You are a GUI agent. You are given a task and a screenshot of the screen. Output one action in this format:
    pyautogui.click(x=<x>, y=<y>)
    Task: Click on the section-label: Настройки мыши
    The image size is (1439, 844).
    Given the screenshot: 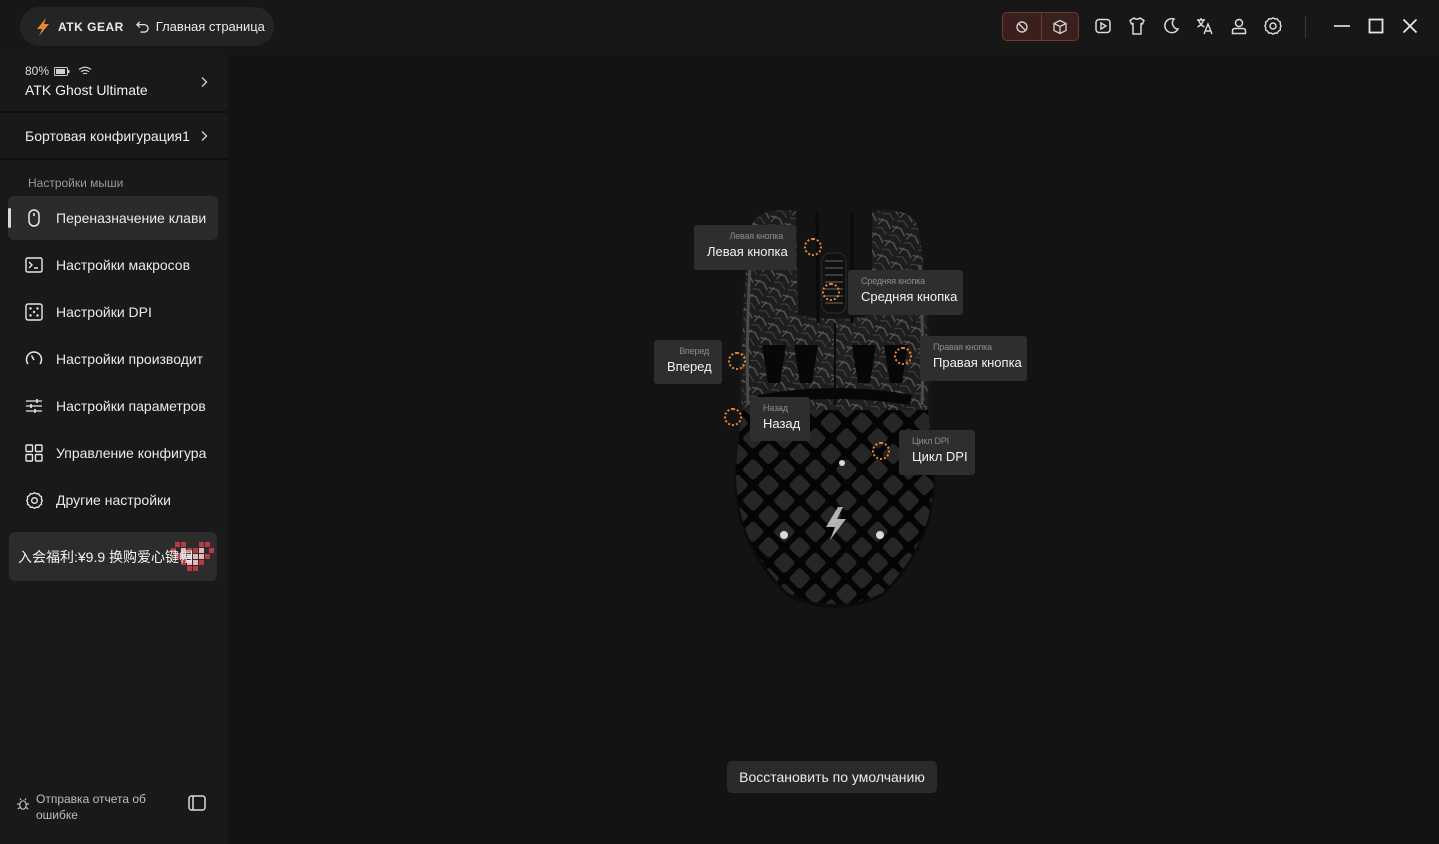 What is the action you would take?
    pyautogui.click(x=76, y=183)
    